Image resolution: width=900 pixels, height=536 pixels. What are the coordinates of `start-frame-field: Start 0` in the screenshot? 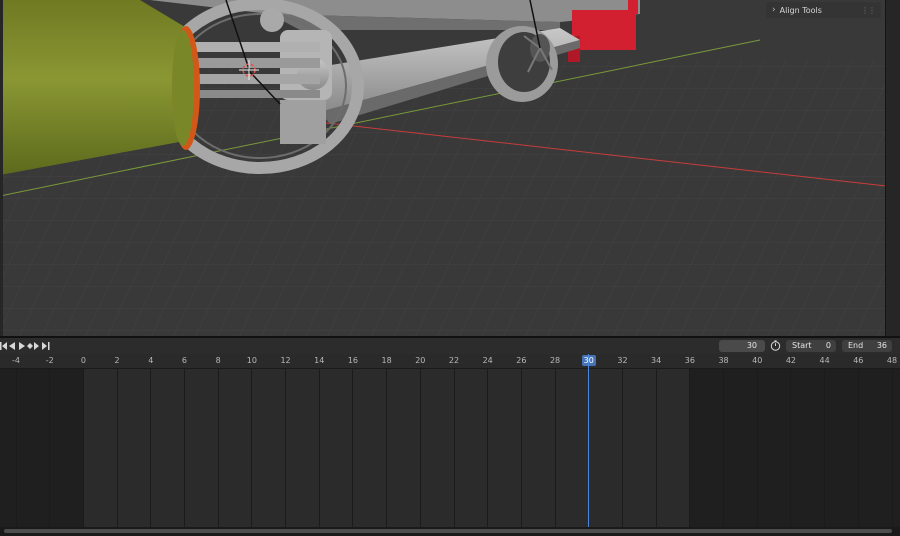 It's located at (811, 346).